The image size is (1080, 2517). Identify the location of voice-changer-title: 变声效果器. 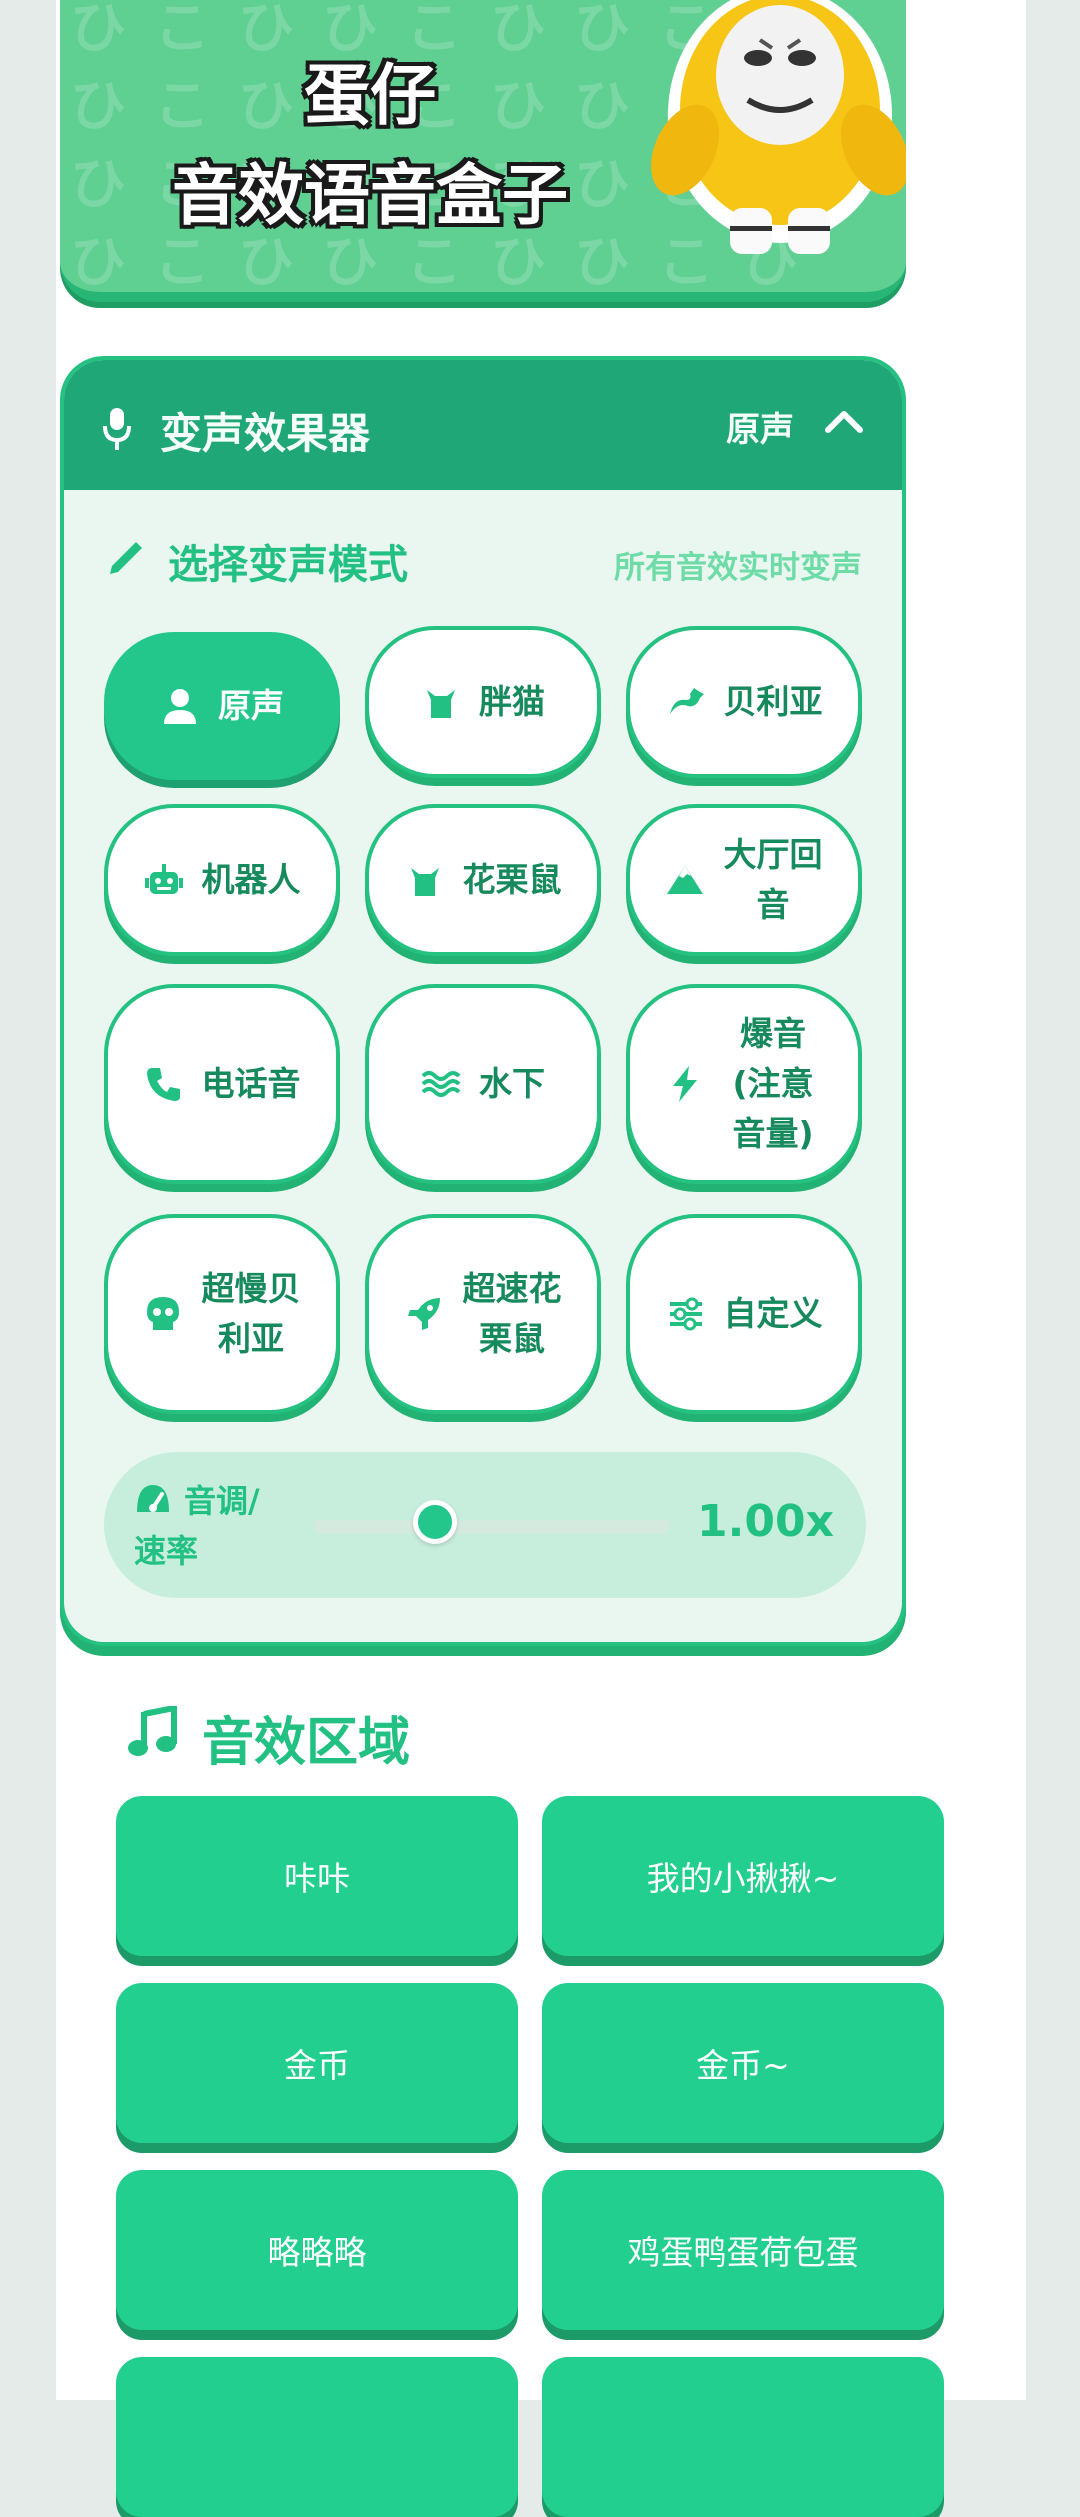
(265, 433).